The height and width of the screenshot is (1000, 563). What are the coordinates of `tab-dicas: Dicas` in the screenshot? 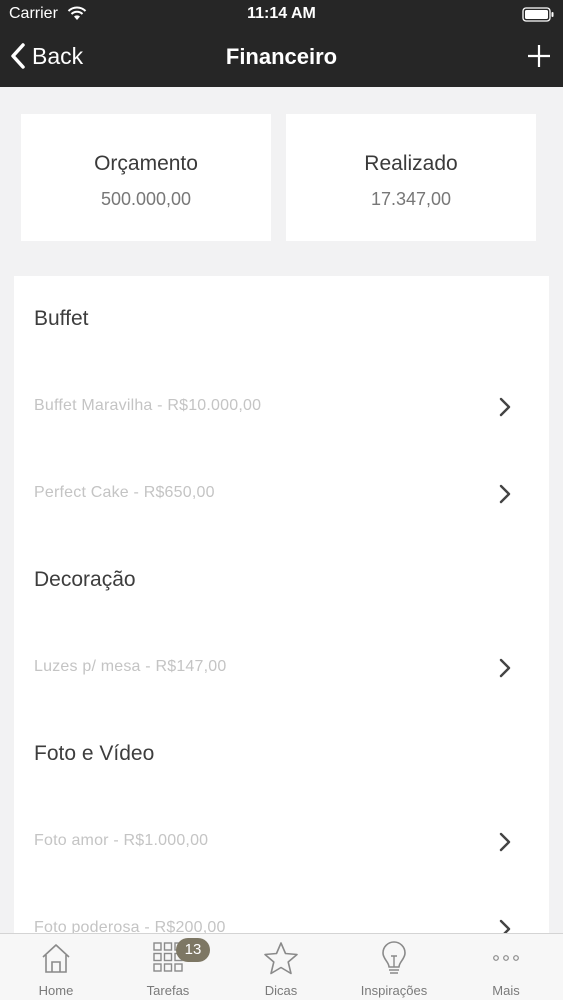 It's located at (281, 967).